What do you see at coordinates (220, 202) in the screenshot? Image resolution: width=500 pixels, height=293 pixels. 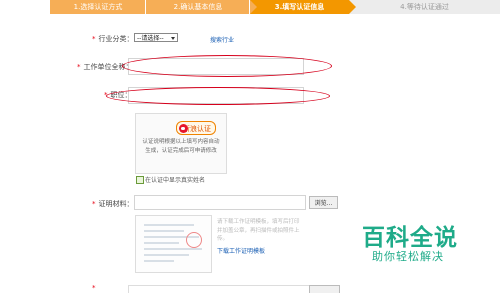 I see `proof-file-input` at bounding box center [220, 202].